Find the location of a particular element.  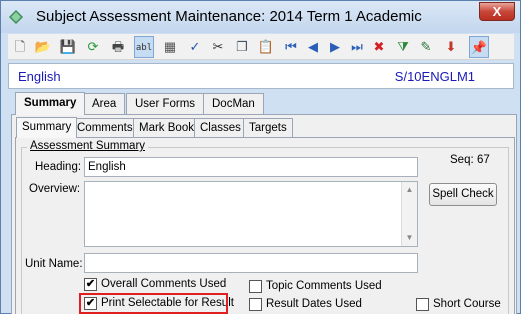

last-record-icon: ⏭ is located at coordinates (357, 47).